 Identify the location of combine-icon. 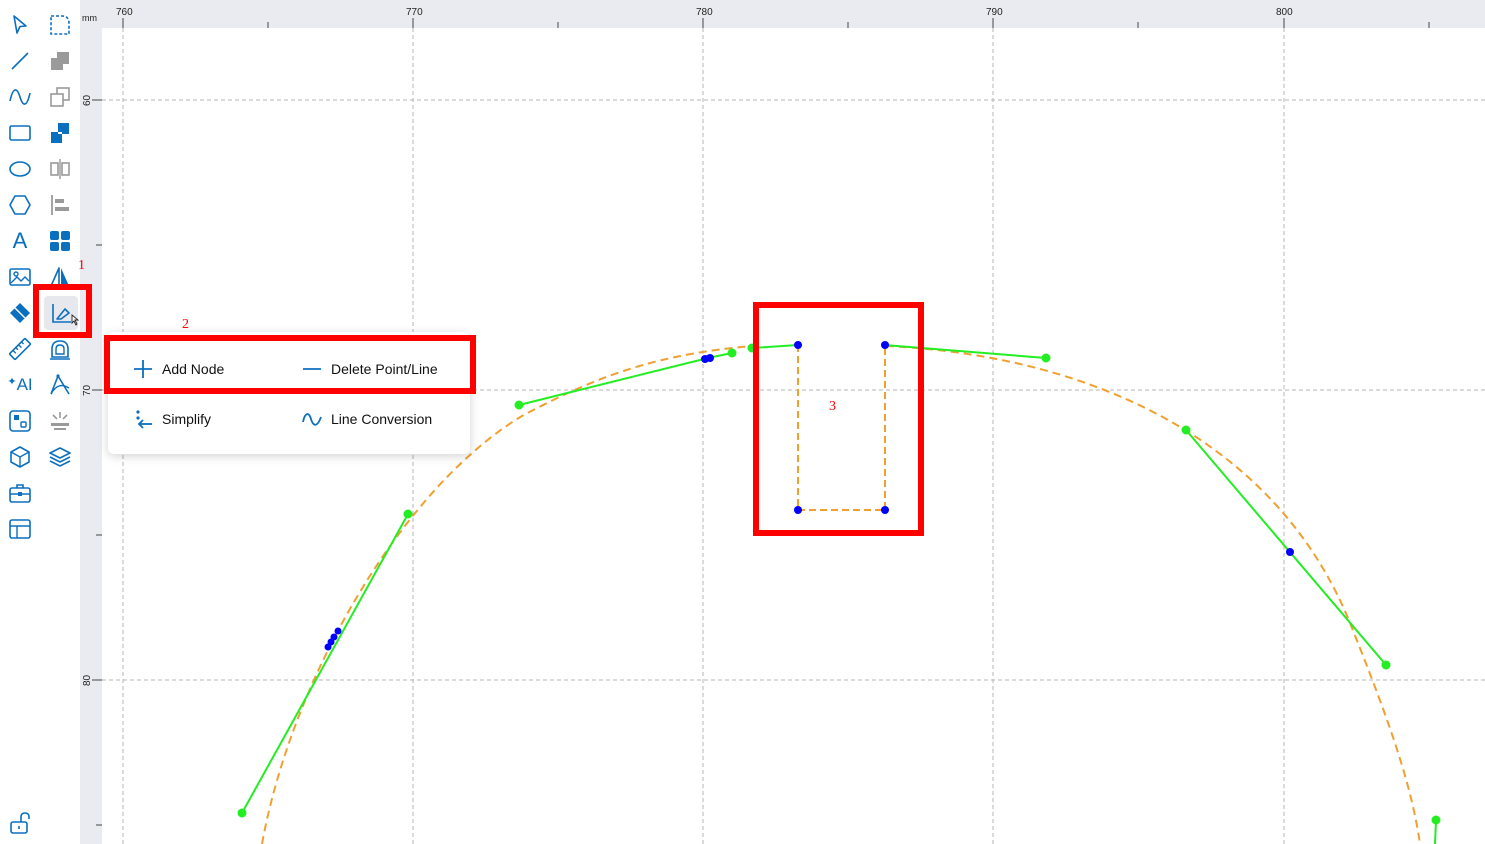
(60, 61).